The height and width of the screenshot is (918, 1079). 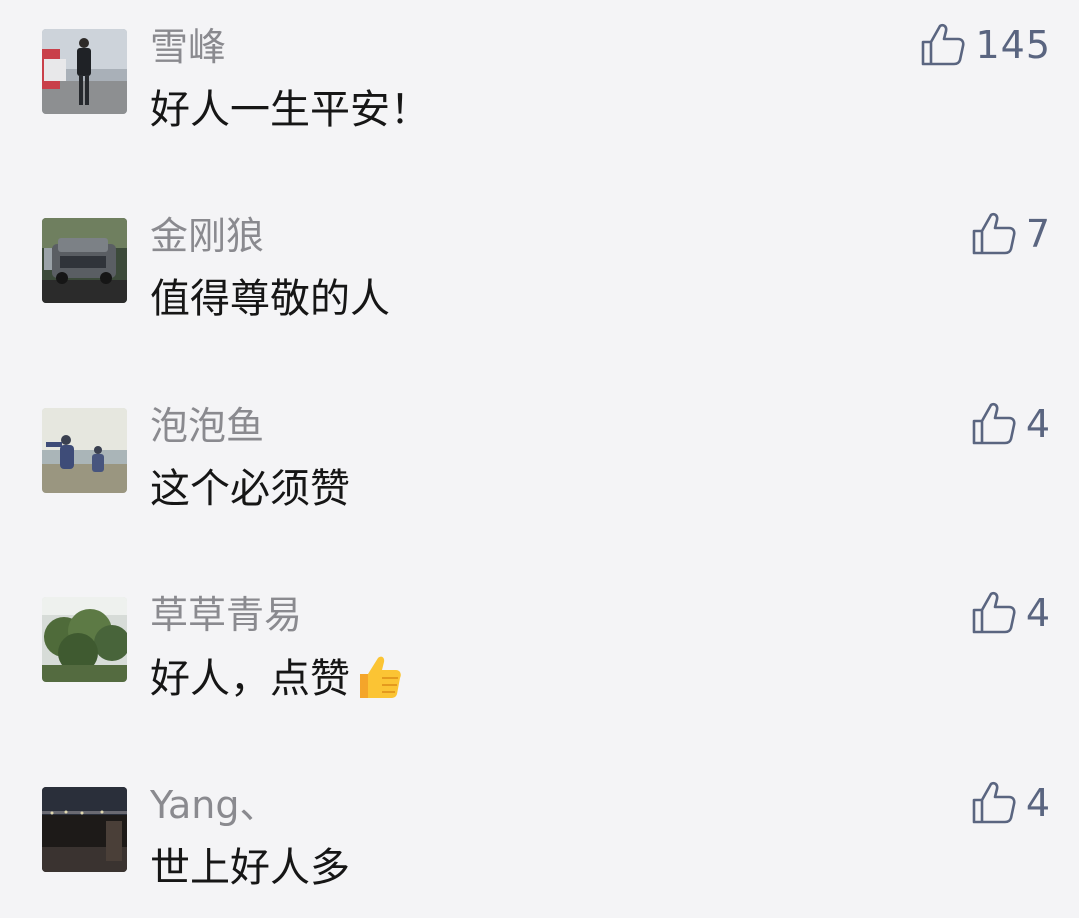 I want to click on comment-text: 世上好人多, so click(x=250, y=868).